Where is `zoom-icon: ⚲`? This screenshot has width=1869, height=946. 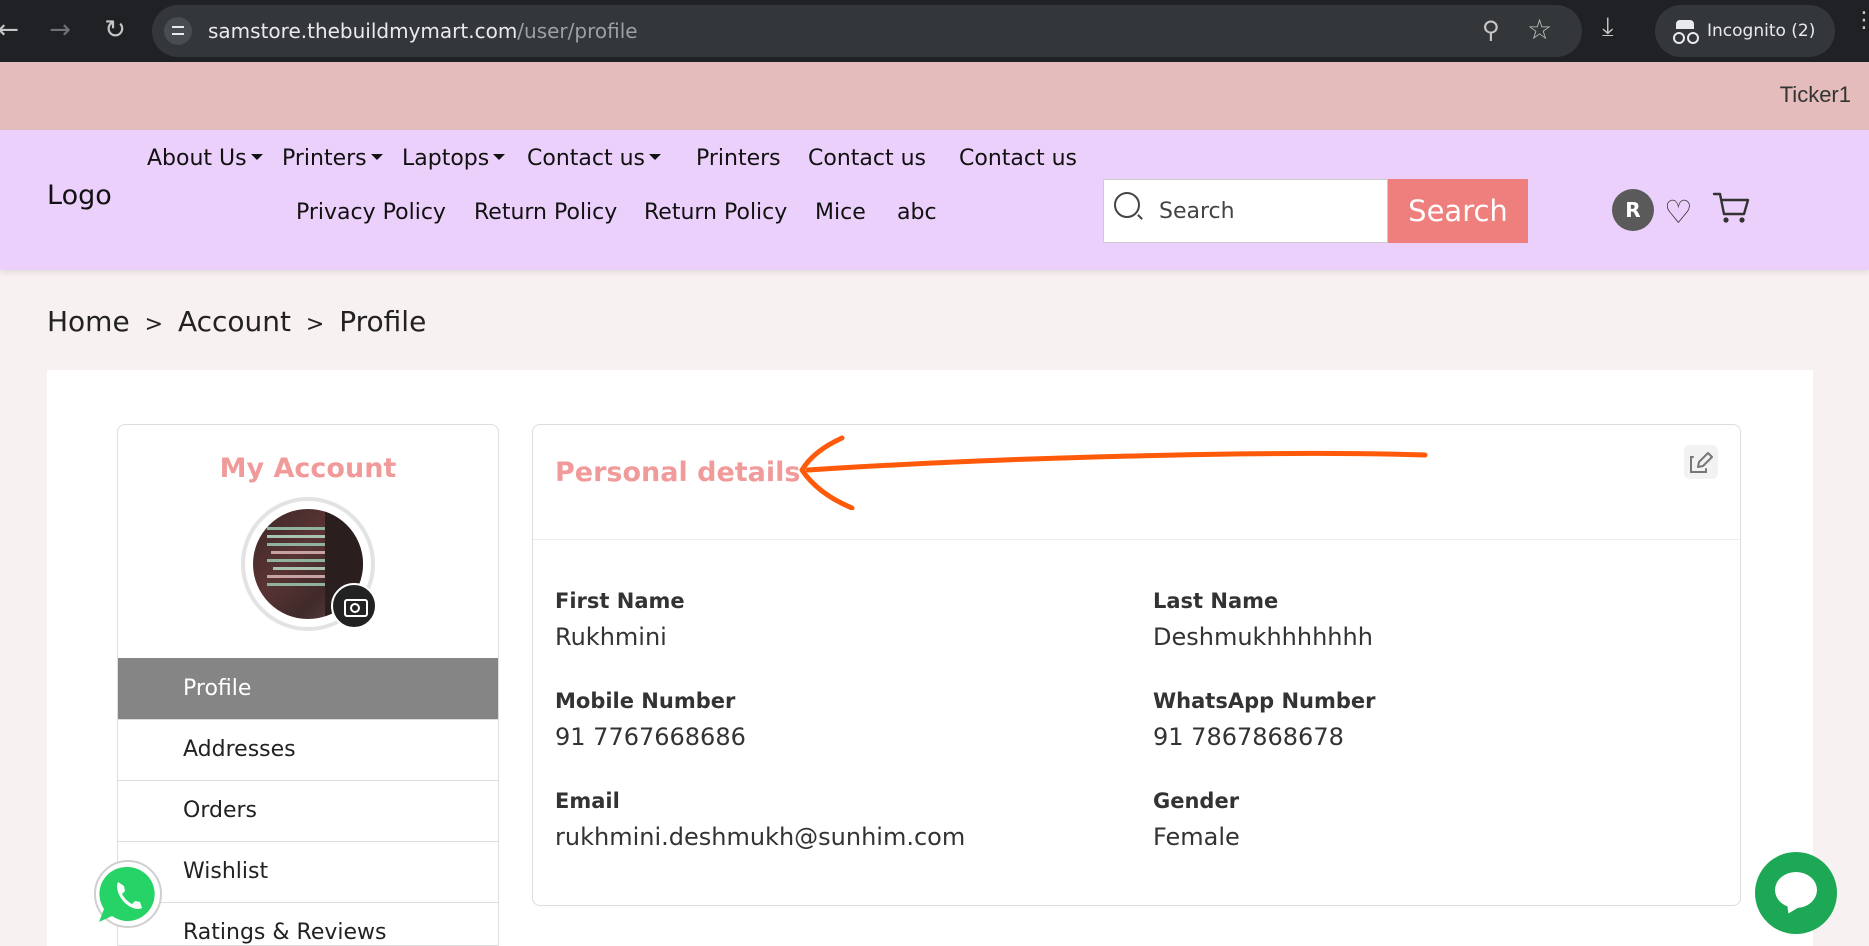
zoom-icon: ⚲ is located at coordinates (1491, 30).